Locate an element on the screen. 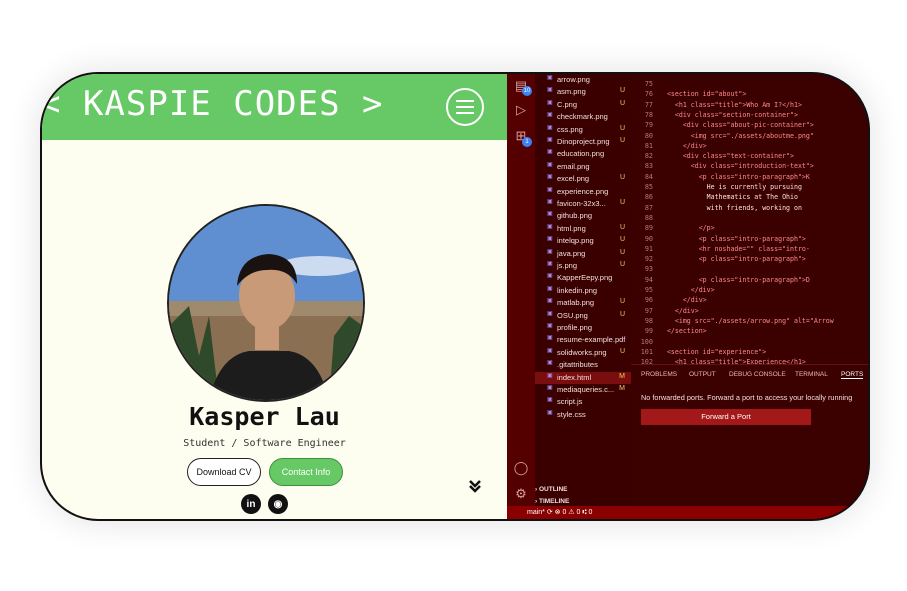 This screenshot has height=591, width=907. outline-section: › OUTLINE is located at coordinates (583, 489).